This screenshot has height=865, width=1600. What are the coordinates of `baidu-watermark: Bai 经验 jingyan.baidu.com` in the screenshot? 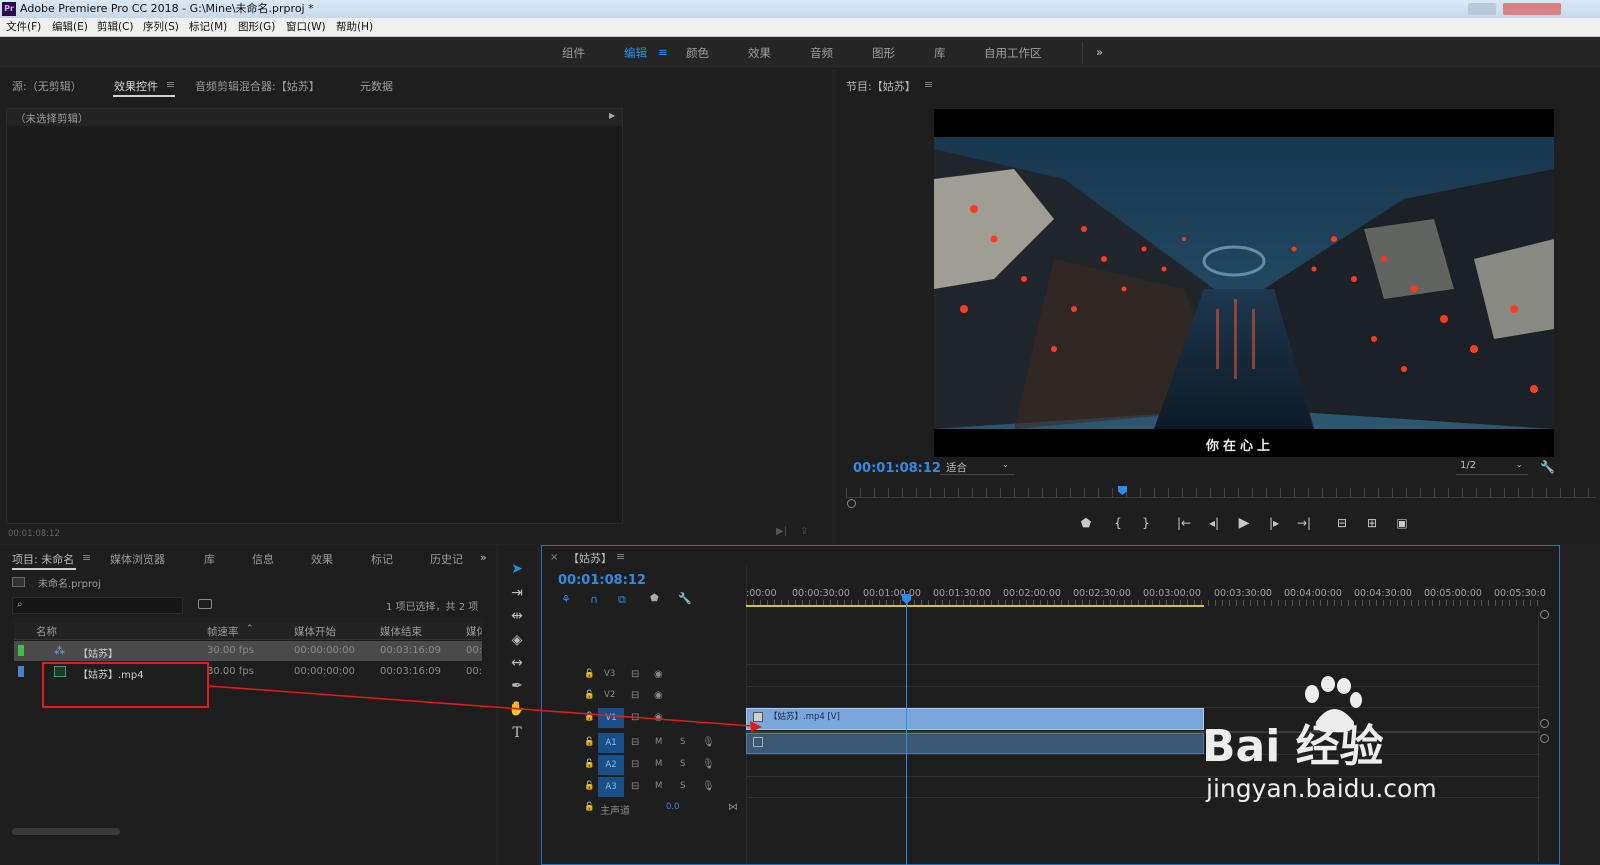 It's located at (1365, 746).